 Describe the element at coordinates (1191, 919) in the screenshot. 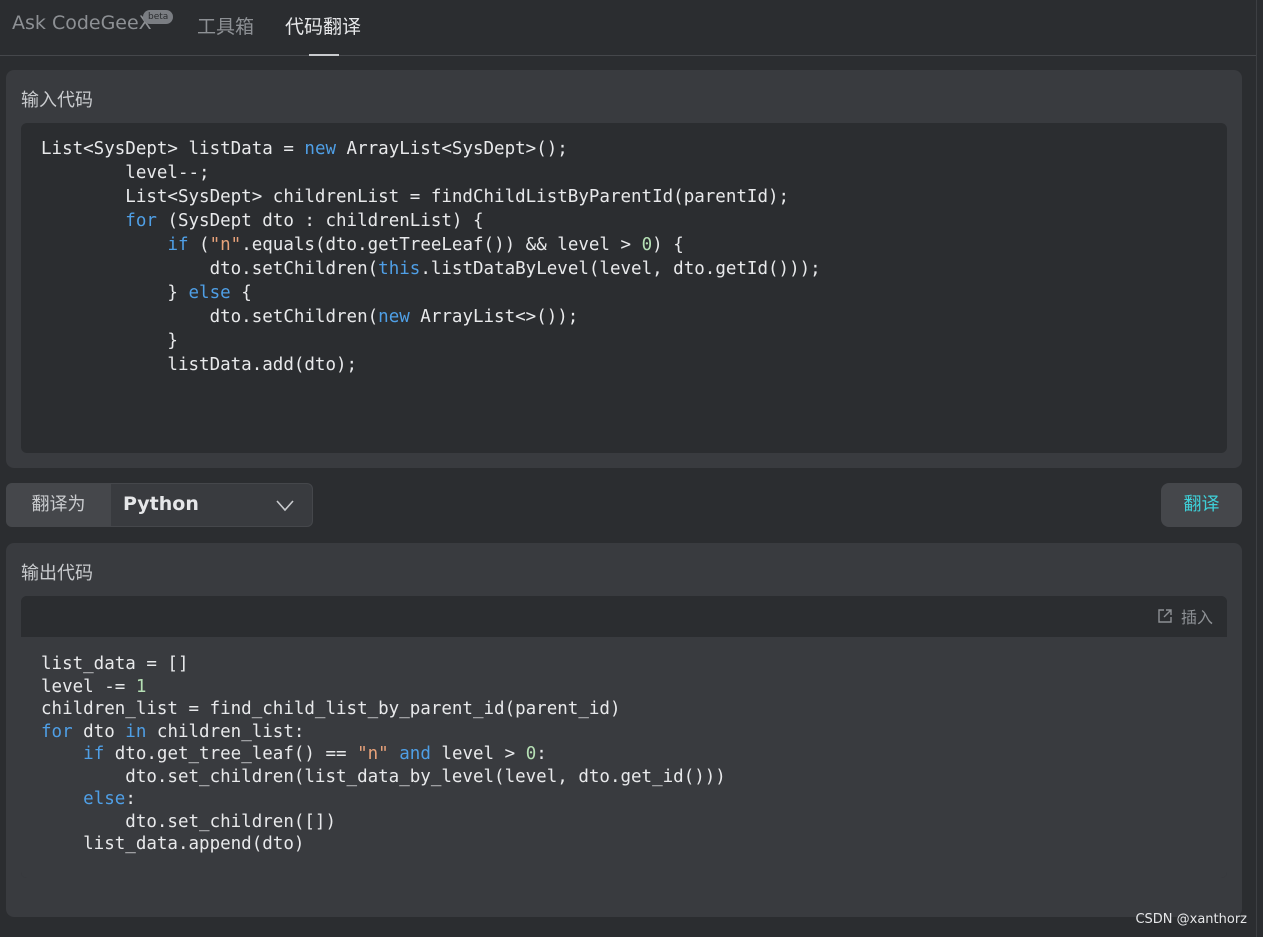

I see `watermark: CSDN @xanthorz` at that location.